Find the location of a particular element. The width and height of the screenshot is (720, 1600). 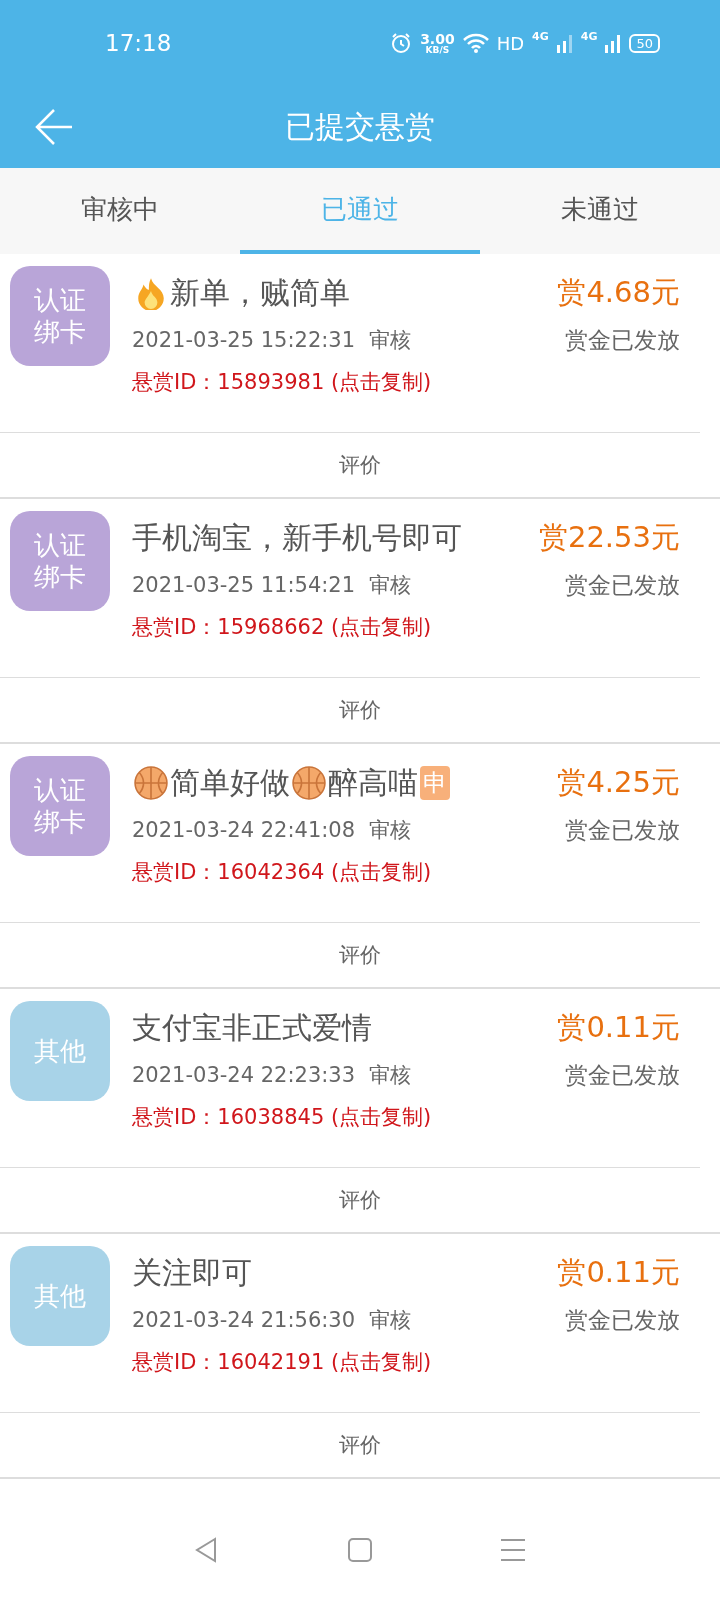

home-nav-icon is located at coordinates (360, 1550).